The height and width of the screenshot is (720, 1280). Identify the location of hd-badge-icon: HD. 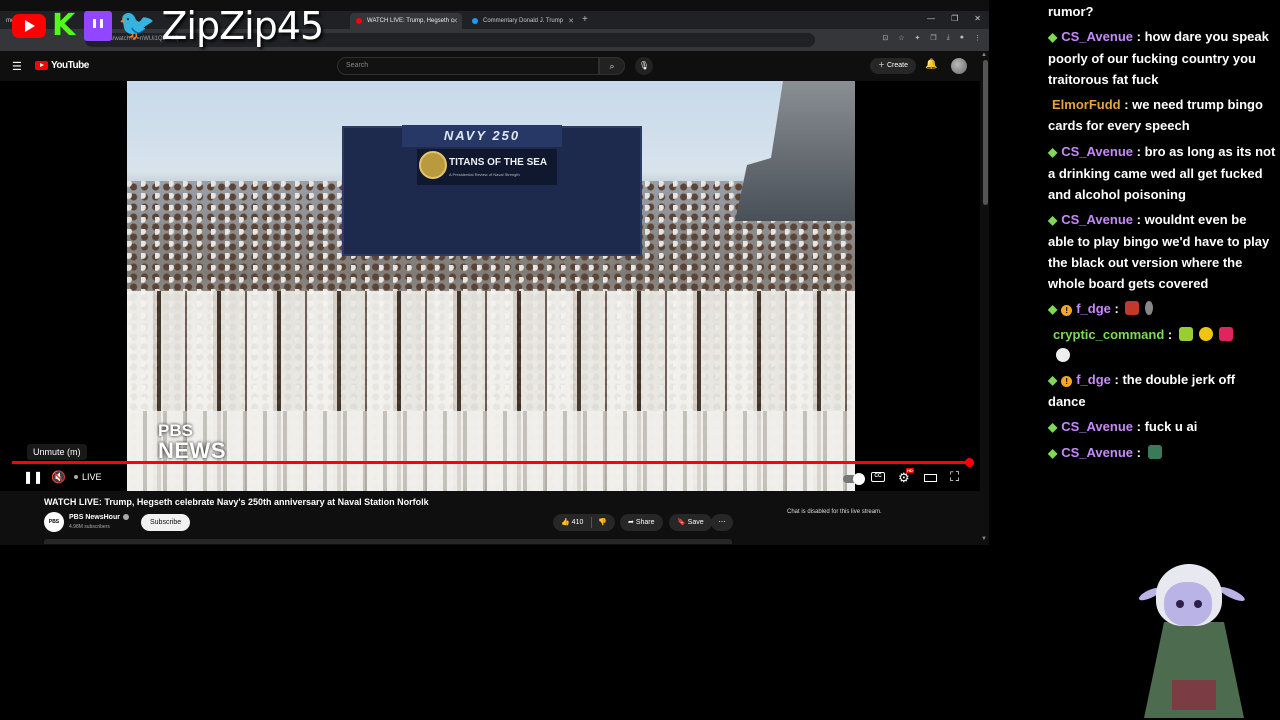
(910, 470).